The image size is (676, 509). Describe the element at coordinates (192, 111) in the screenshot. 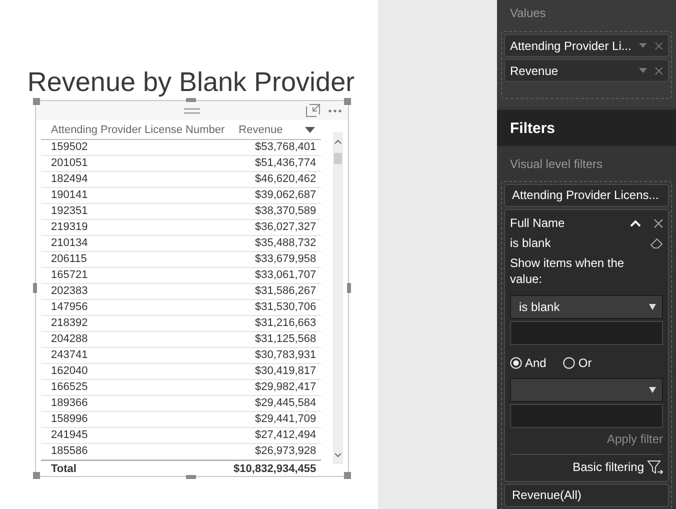

I see `drag-handle-icon` at that location.